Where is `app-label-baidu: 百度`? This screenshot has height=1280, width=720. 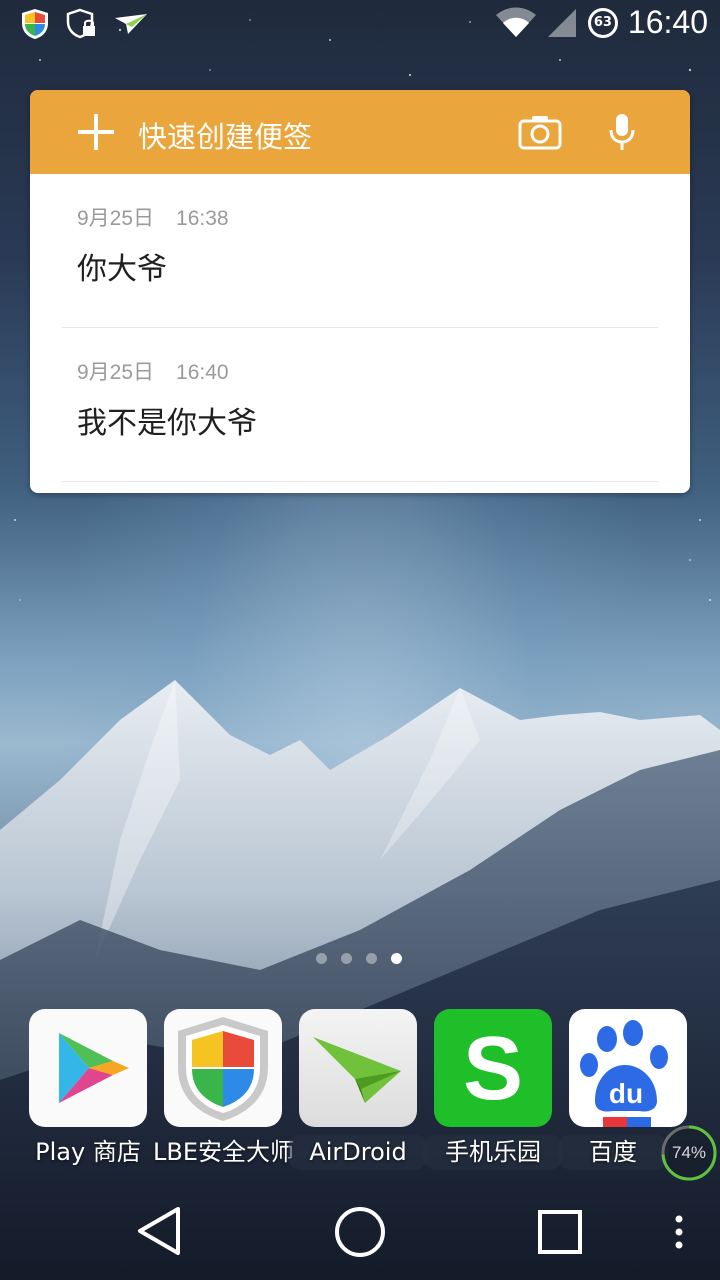
app-label-baidu: 百度 is located at coordinates (613, 1152).